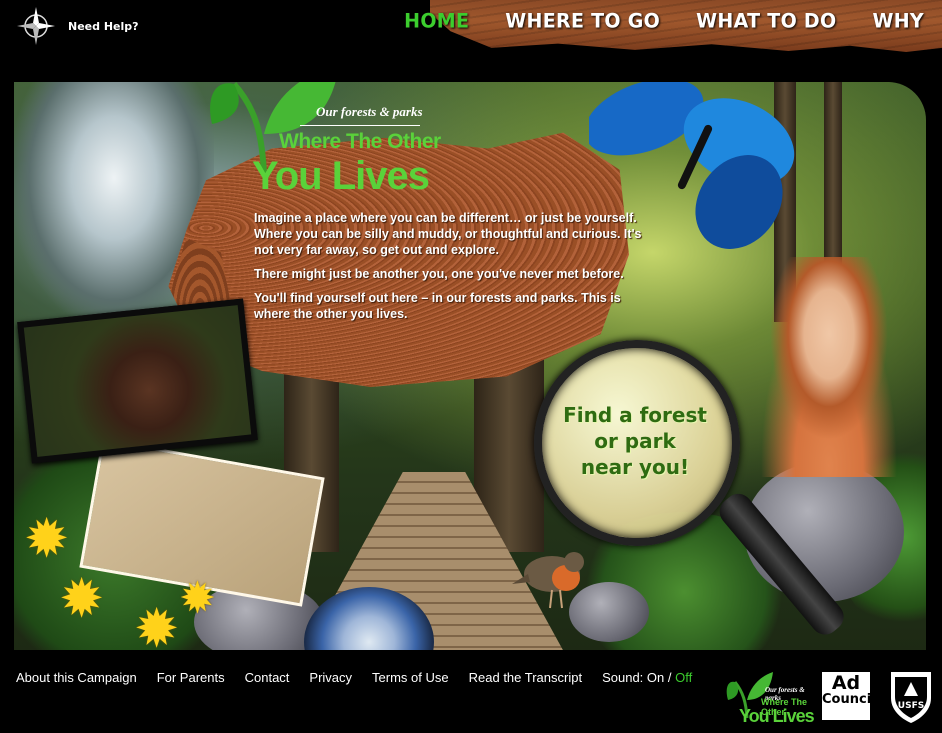 The image size is (942, 733). I want to click on nav-home: HOME, so click(436, 20).